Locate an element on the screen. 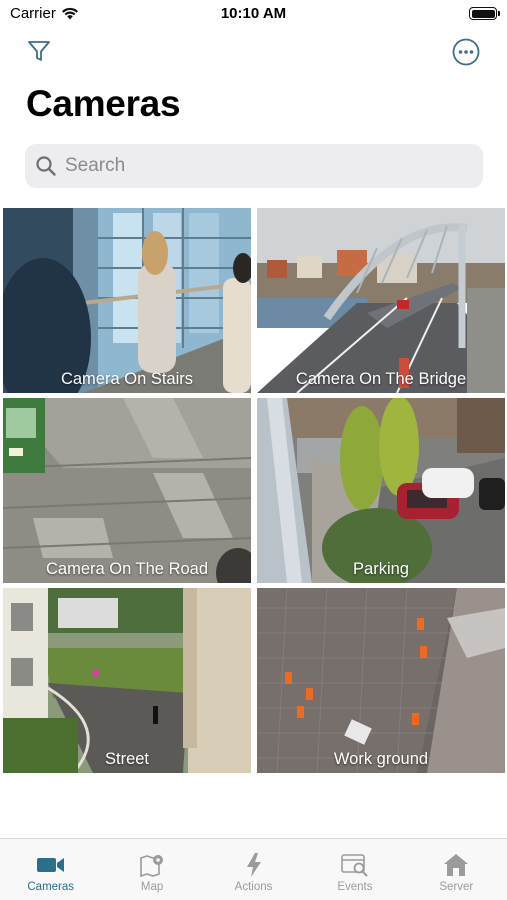 The height and width of the screenshot is (900, 507). tab-label: Map is located at coordinates (152, 887).